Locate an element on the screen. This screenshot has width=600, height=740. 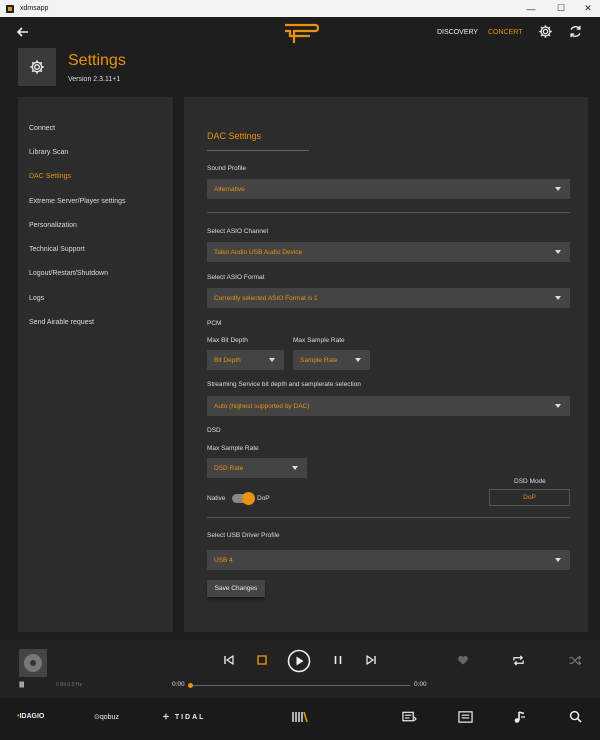
idagio-label: IDAGIO is located at coordinates (32, 716).